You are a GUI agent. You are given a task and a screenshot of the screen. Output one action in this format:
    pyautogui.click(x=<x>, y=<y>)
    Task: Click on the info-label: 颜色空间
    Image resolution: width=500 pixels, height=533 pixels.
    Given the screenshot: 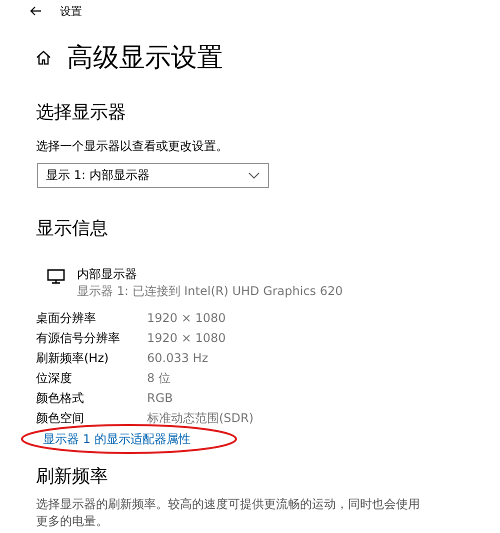 What is the action you would take?
    pyautogui.click(x=60, y=418)
    